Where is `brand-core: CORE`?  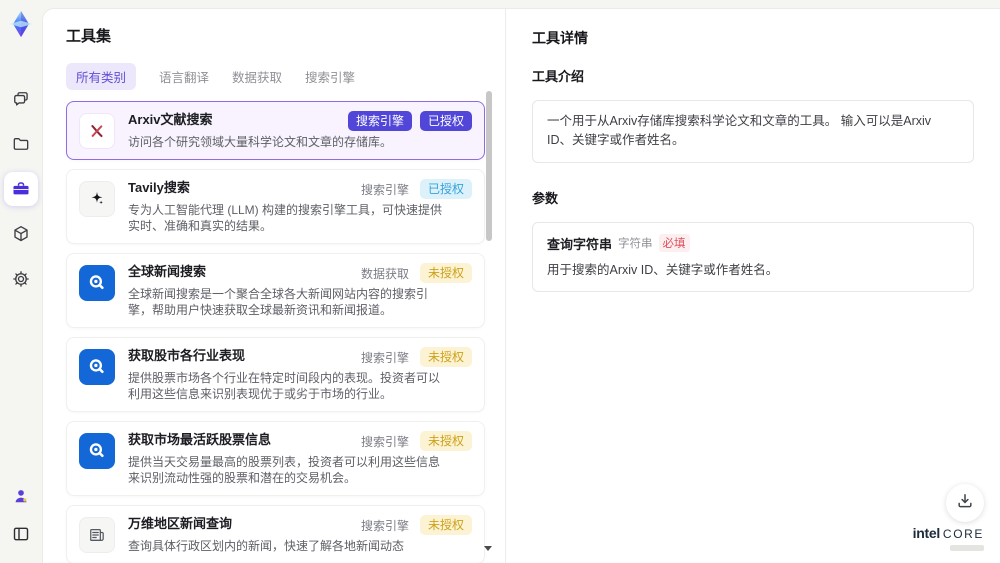 brand-core: CORE is located at coordinates (963, 534).